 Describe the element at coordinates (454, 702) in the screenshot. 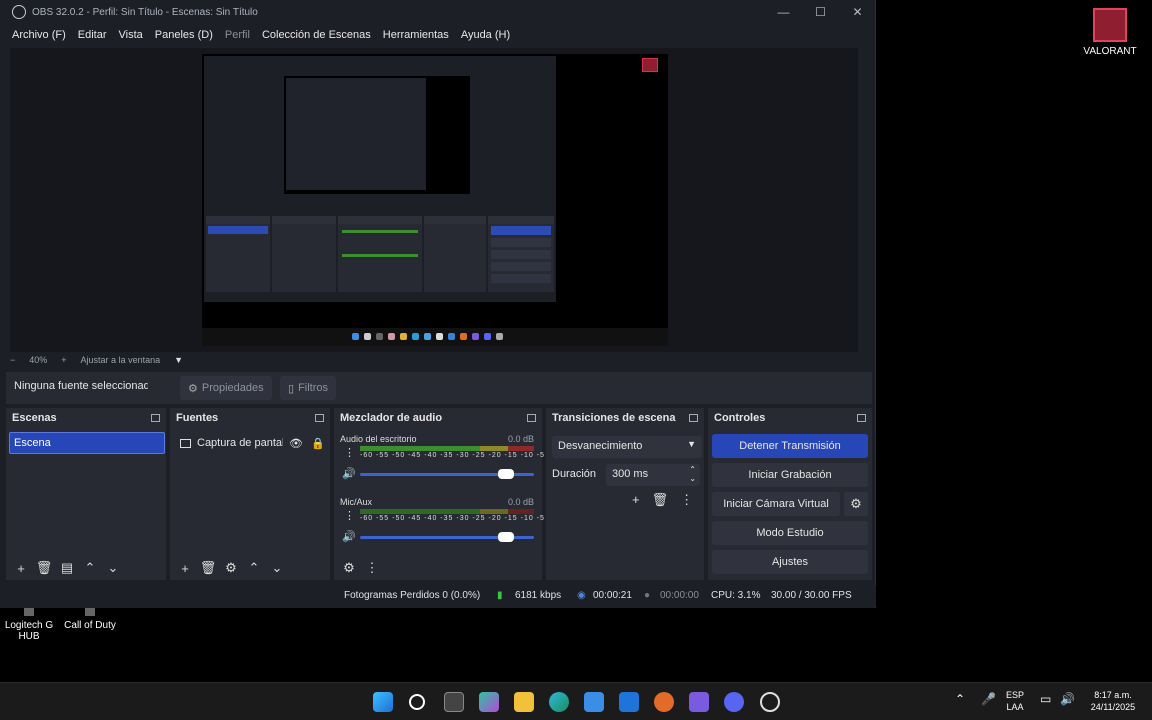

I see `task-view-icon` at that location.